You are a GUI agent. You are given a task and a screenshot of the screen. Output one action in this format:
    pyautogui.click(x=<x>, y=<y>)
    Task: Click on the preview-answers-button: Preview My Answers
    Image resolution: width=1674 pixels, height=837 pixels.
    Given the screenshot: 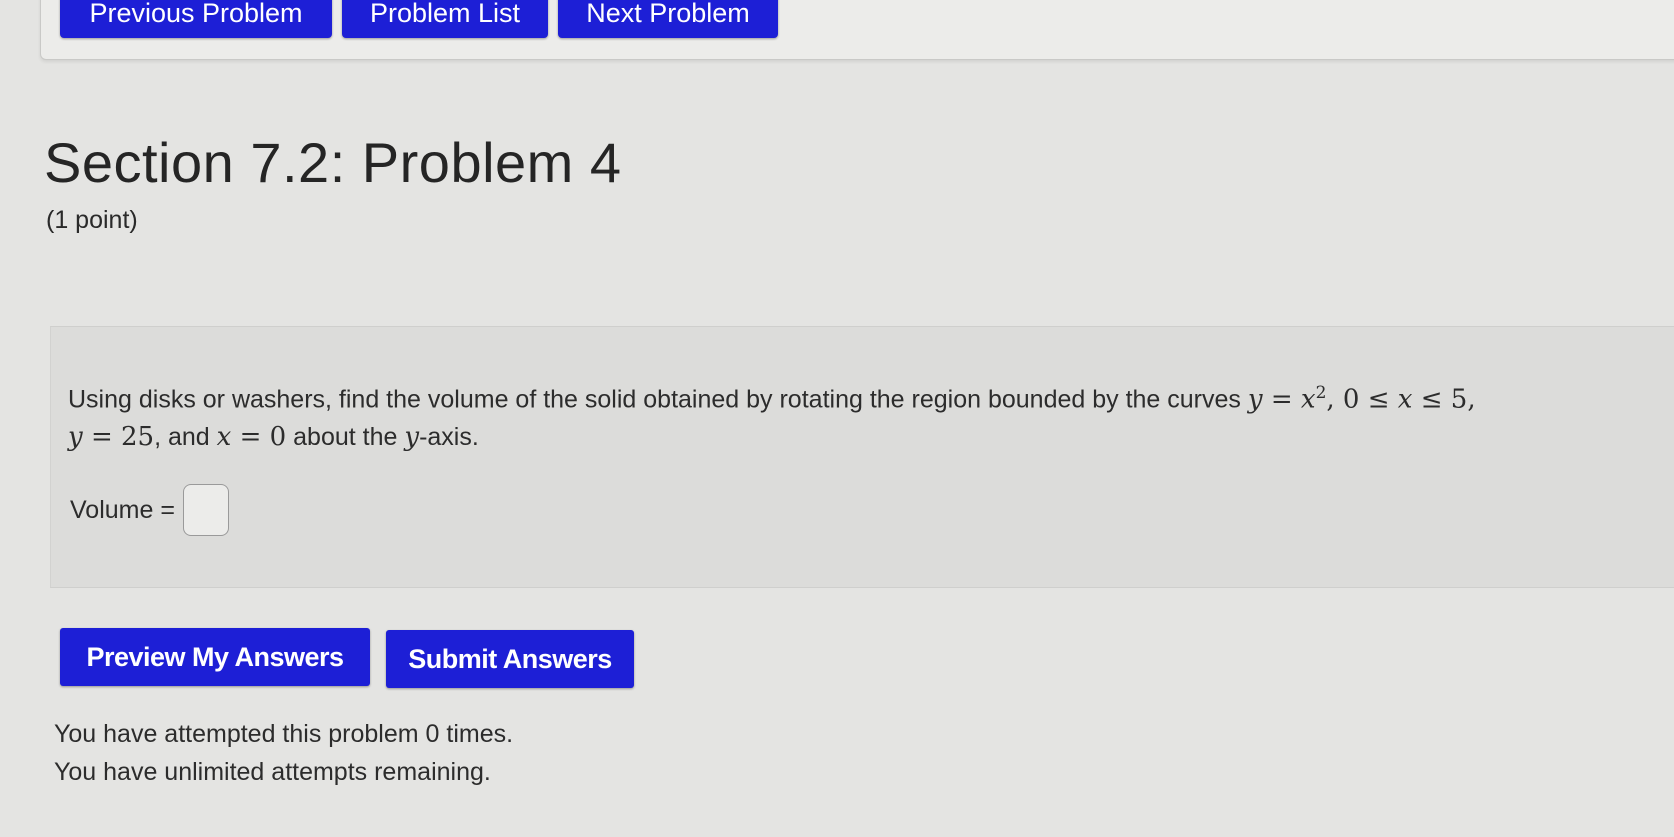 What is the action you would take?
    pyautogui.click(x=215, y=657)
    